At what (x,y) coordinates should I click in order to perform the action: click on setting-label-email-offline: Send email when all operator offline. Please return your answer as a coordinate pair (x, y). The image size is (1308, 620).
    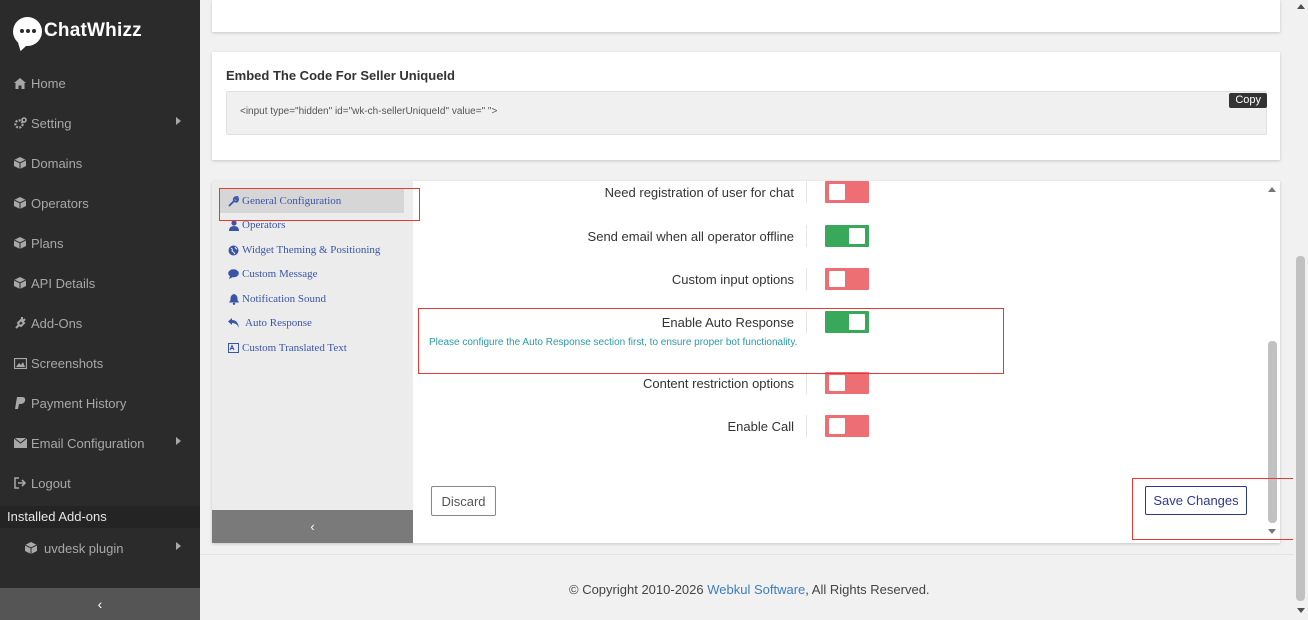
    Looking at the image, I should click on (690, 236).